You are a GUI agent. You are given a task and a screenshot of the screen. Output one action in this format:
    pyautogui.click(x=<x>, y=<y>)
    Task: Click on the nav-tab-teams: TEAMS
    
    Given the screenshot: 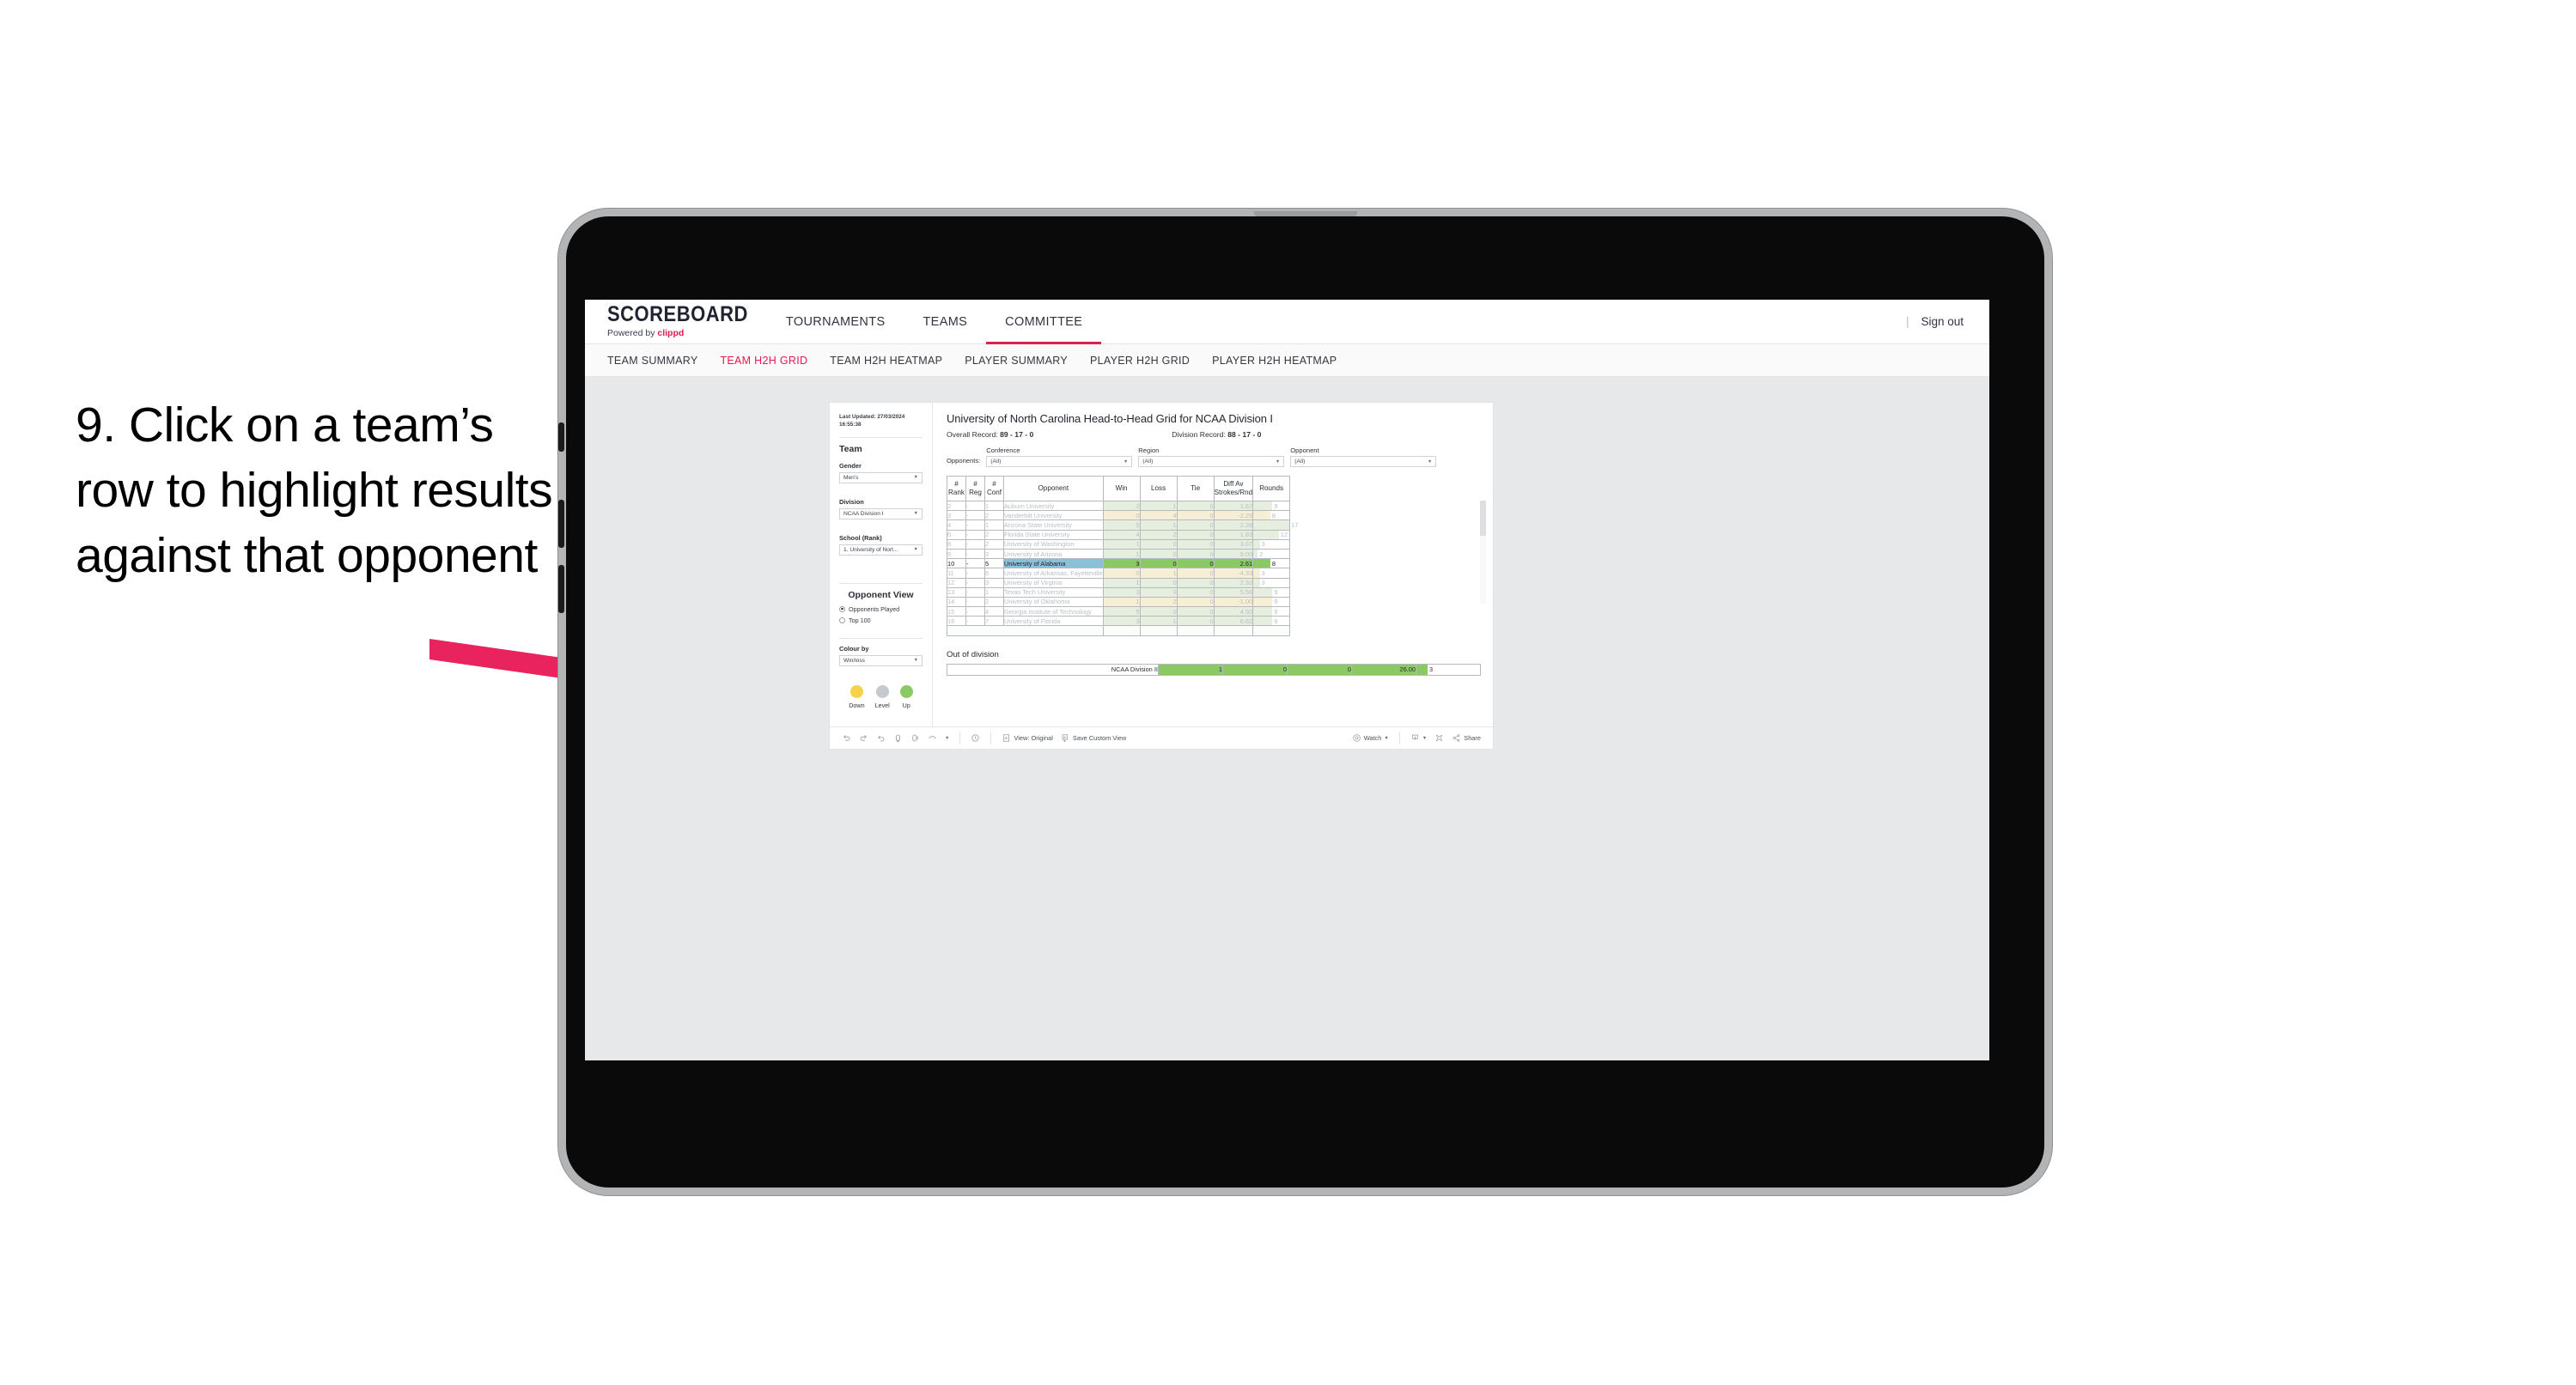 What is the action you would take?
    pyautogui.click(x=945, y=321)
    